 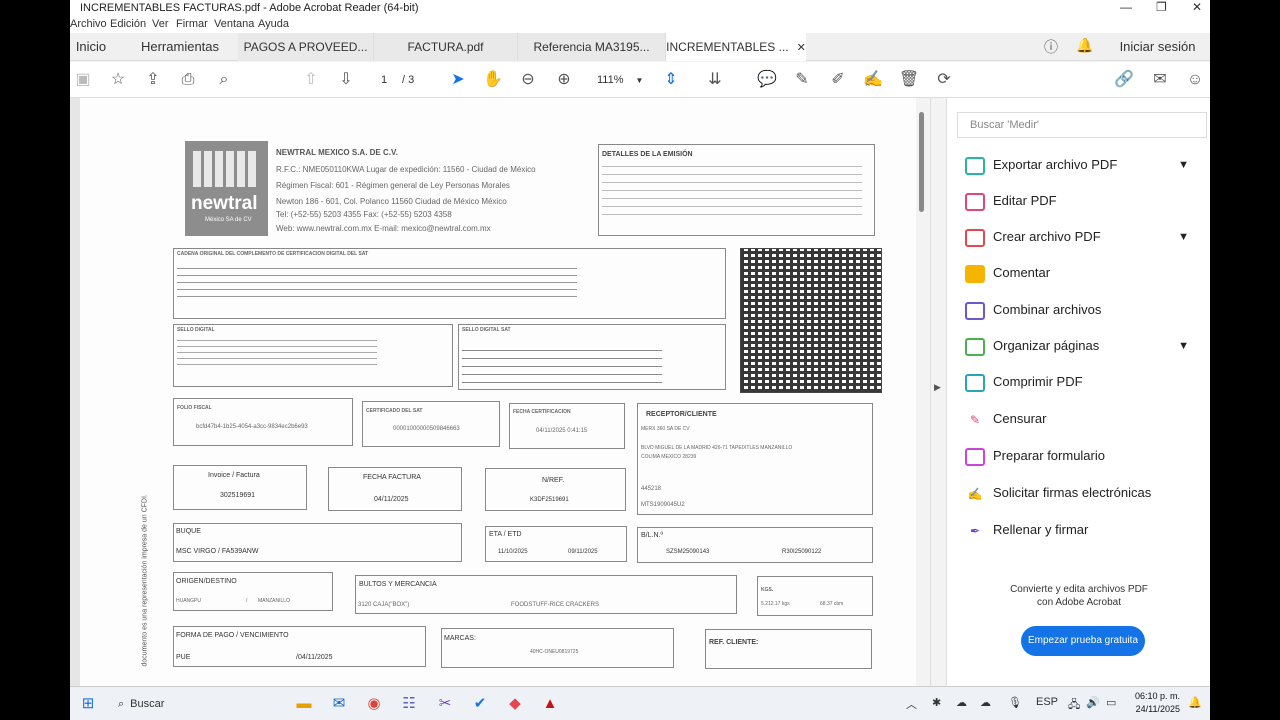 I want to click on tool-label: Preparar formulario, so click(x=1049, y=455).